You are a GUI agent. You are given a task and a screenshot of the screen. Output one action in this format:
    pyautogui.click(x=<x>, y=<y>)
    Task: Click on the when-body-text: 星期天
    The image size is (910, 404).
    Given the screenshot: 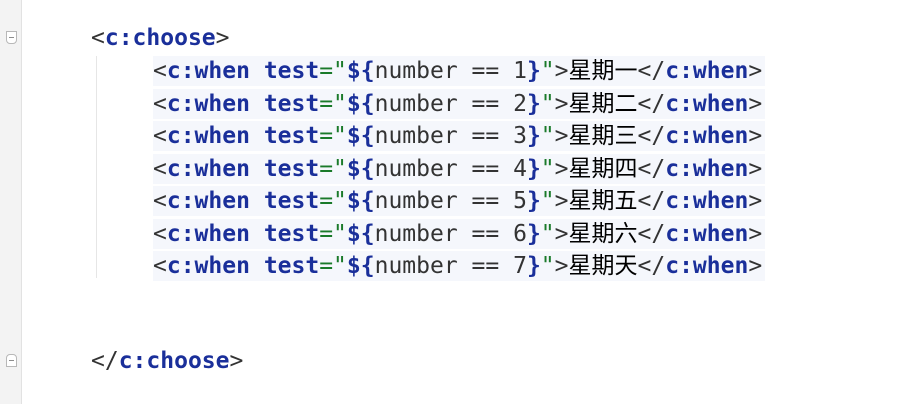 What is the action you would take?
    pyautogui.click(x=603, y=266)
    